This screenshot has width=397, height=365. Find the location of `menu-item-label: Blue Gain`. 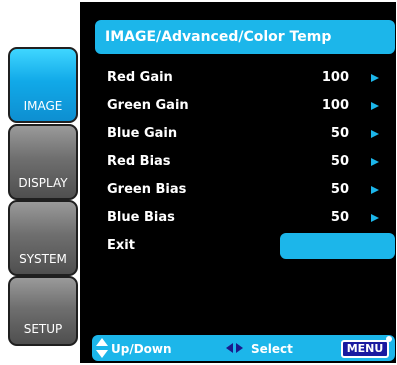

menu-item-label: Blue Gain is located at coordinates (142, 133).